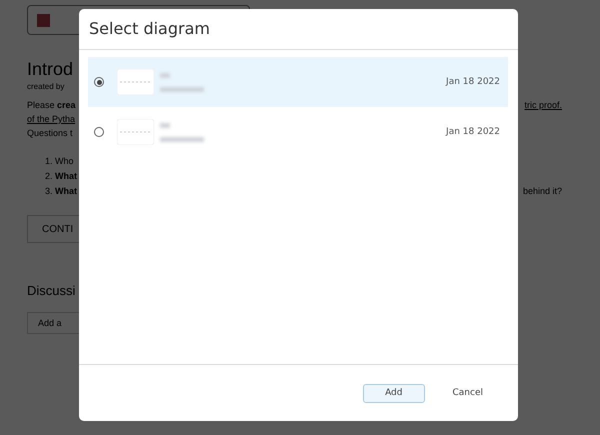 This screenshot has height=435, width=600. What do you see at coordinates (61, 191) in the screenshot?
I see `question-text: 3. What` at bounding box center [61, 191].